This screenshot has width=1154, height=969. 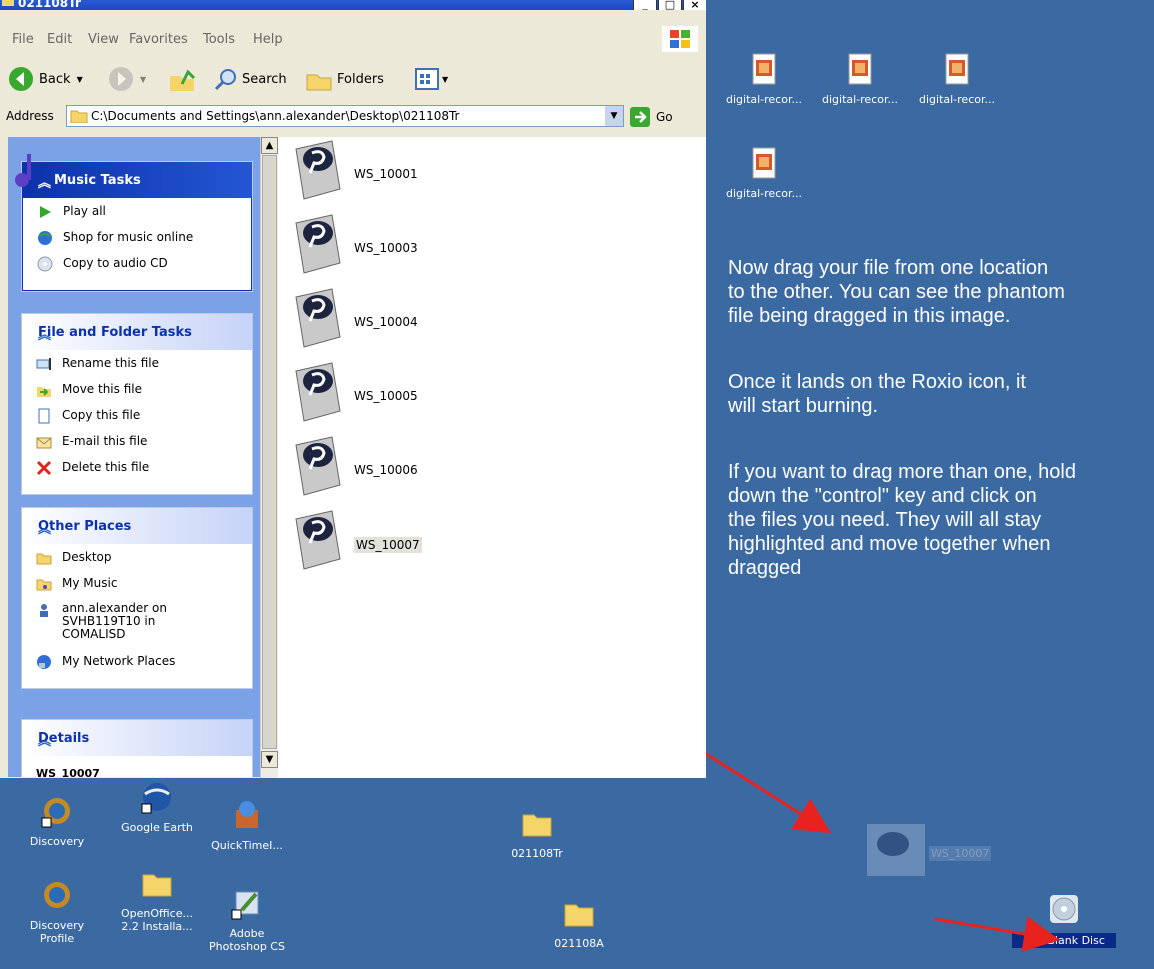 I want to click on task-copy-file: Copy this file, so click(x=144, y=421).